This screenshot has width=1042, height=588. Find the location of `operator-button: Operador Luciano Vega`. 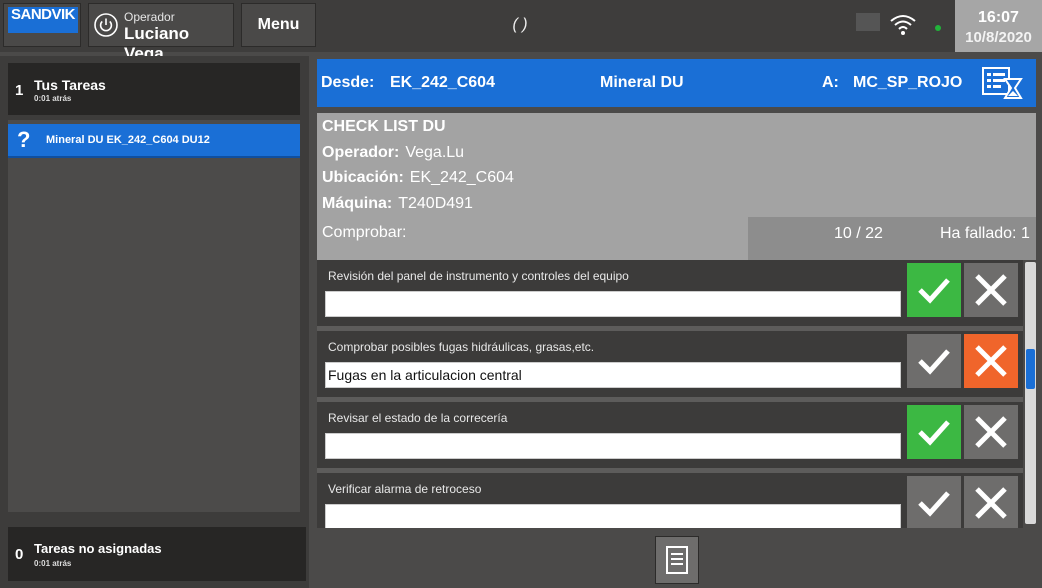

operator-button: Operador Luciano Vega is located at coordinates (161, 33).